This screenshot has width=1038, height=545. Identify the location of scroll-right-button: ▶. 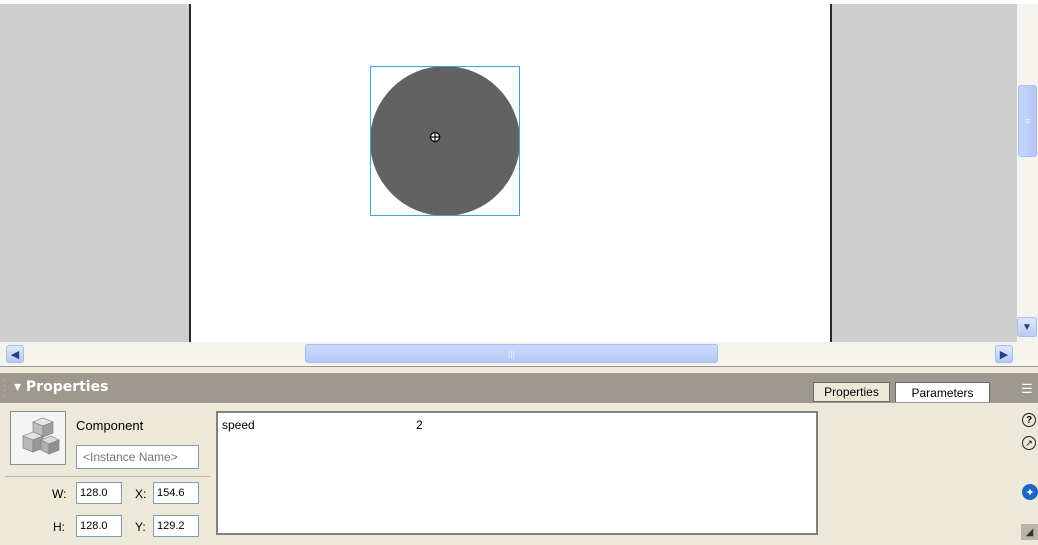
(1004, 354).